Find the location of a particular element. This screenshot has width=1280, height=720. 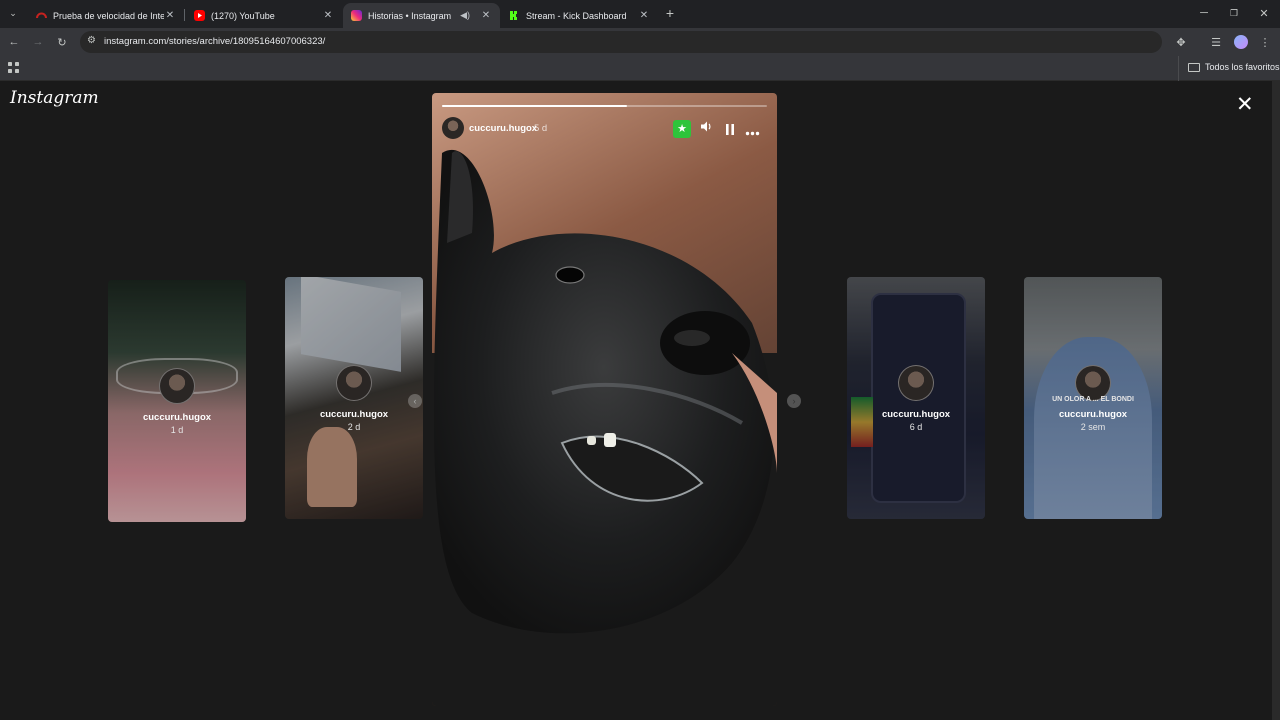

close-window-button: ✕ is located at coordinates (1264, 13).